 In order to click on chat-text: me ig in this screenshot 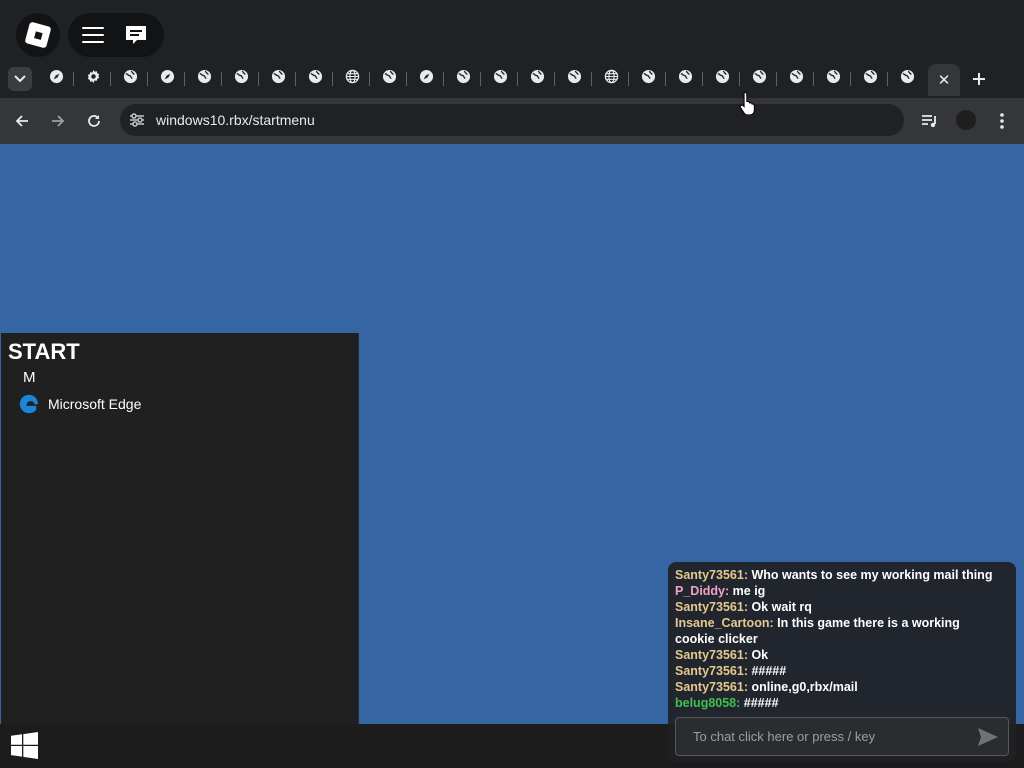, I will do `click(749, 591)`.